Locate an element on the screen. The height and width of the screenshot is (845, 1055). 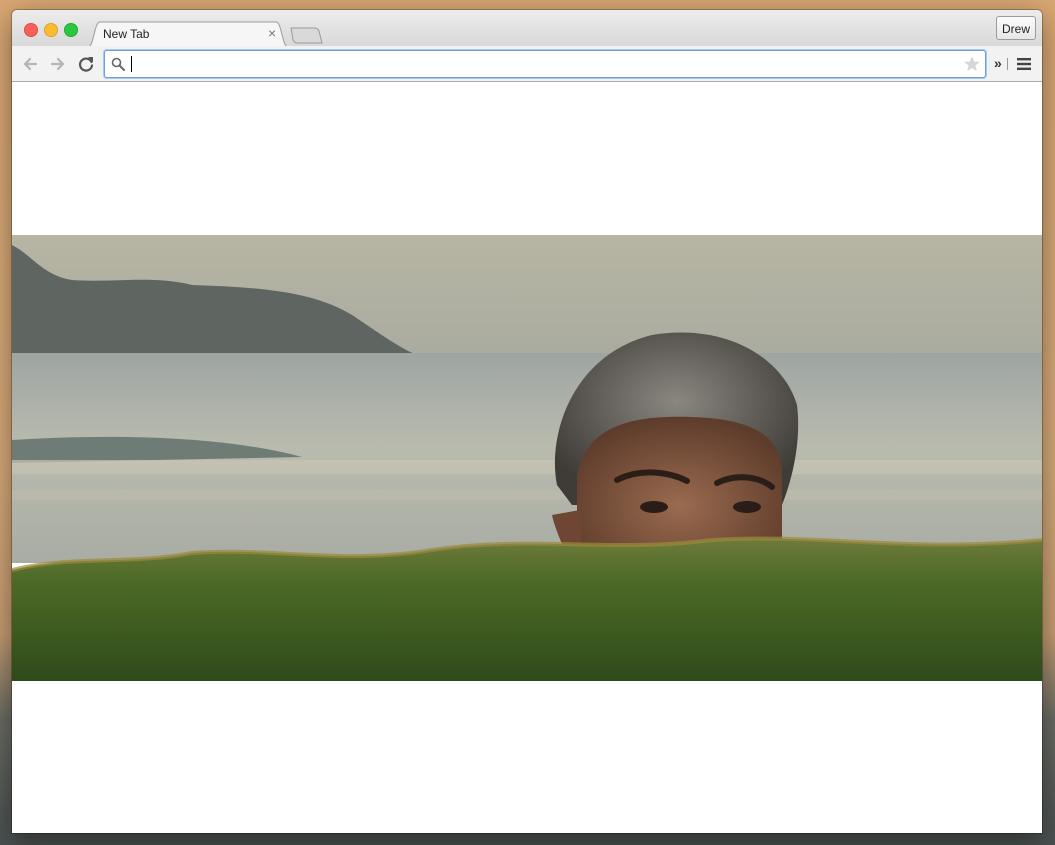
close-window-button is located at coordinates (31, 30).